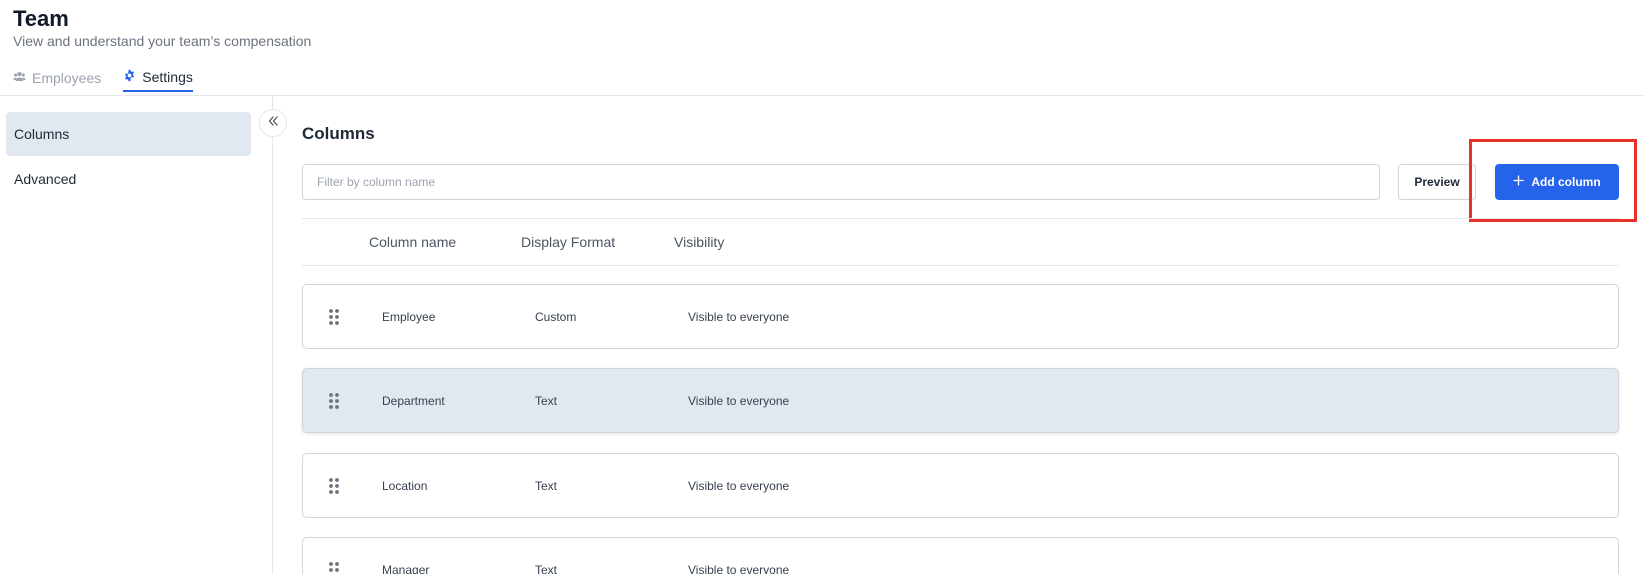  I want to click on column-header-format: Display Format, so click(568, 242).